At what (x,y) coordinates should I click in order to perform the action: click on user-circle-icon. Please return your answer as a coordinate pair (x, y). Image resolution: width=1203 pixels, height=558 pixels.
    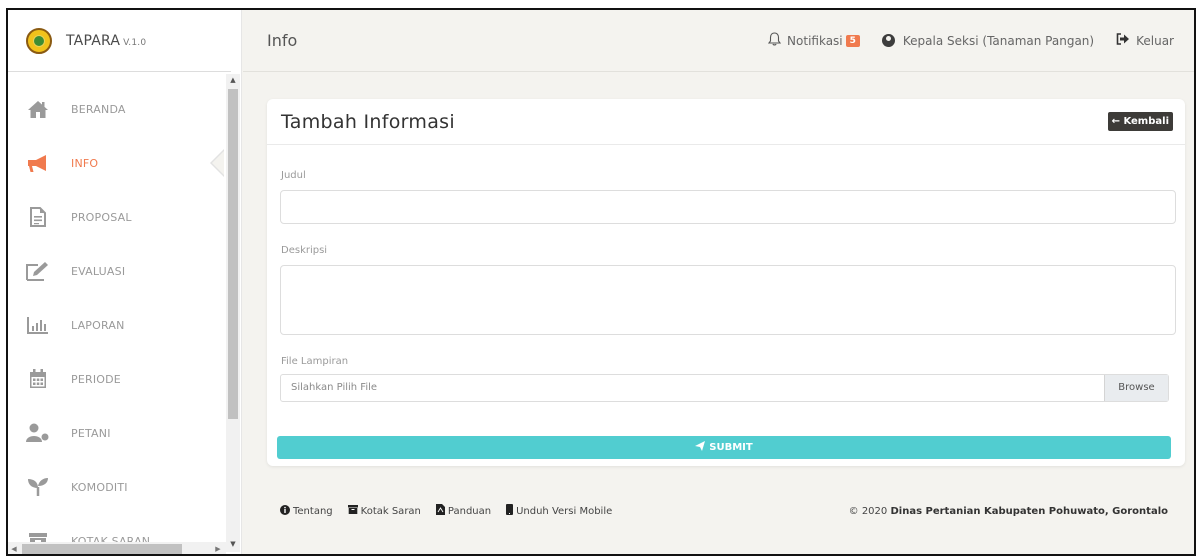
    Looking at the image, I should click on (888, 40).